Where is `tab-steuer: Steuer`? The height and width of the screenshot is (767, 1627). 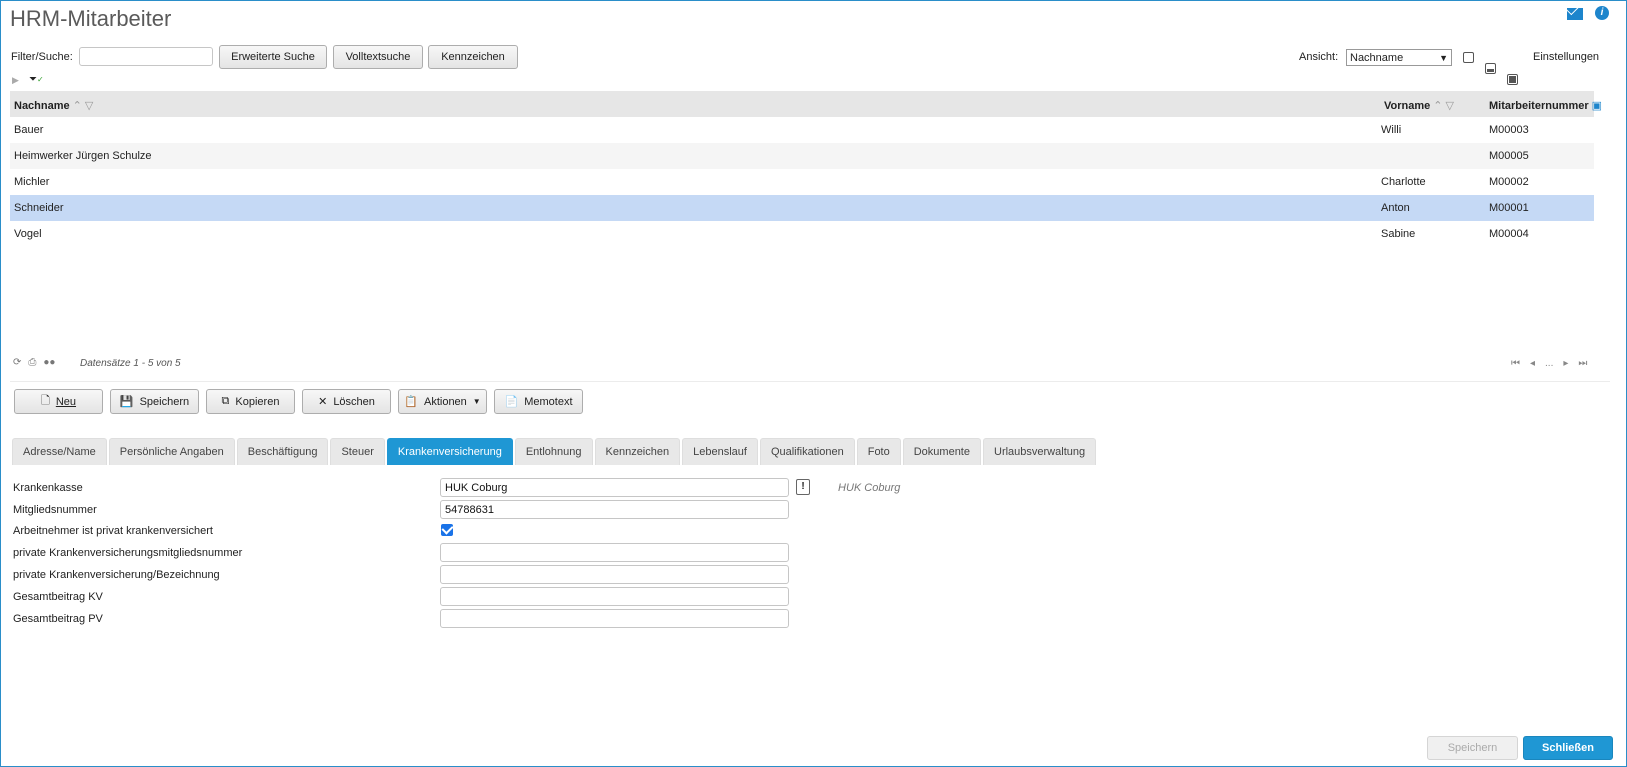 tab-steuer: Steuer is located at coordinates (357, 451).